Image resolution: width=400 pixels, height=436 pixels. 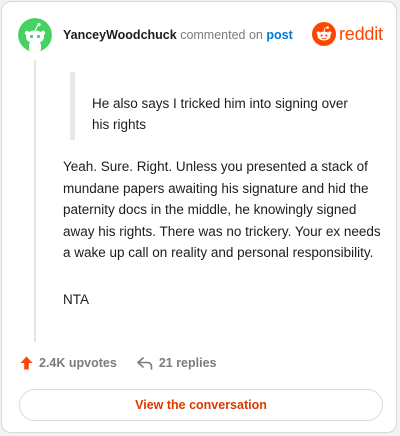 I want to click on upvote-count: 2.4K upvotes, so click(x=78, y=363).